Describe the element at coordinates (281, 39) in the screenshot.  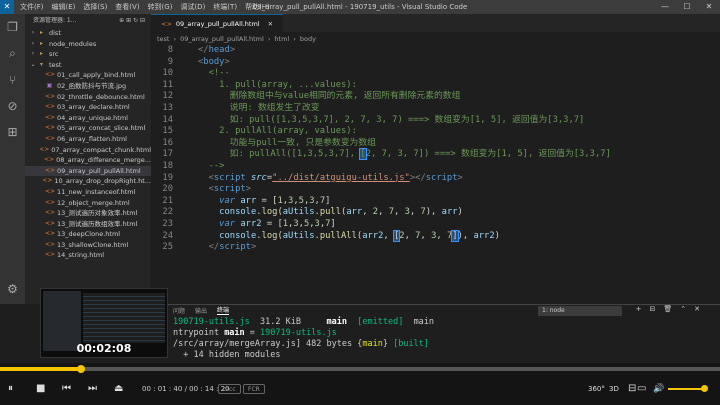
I see `breadcrumb-item: html` at that location.